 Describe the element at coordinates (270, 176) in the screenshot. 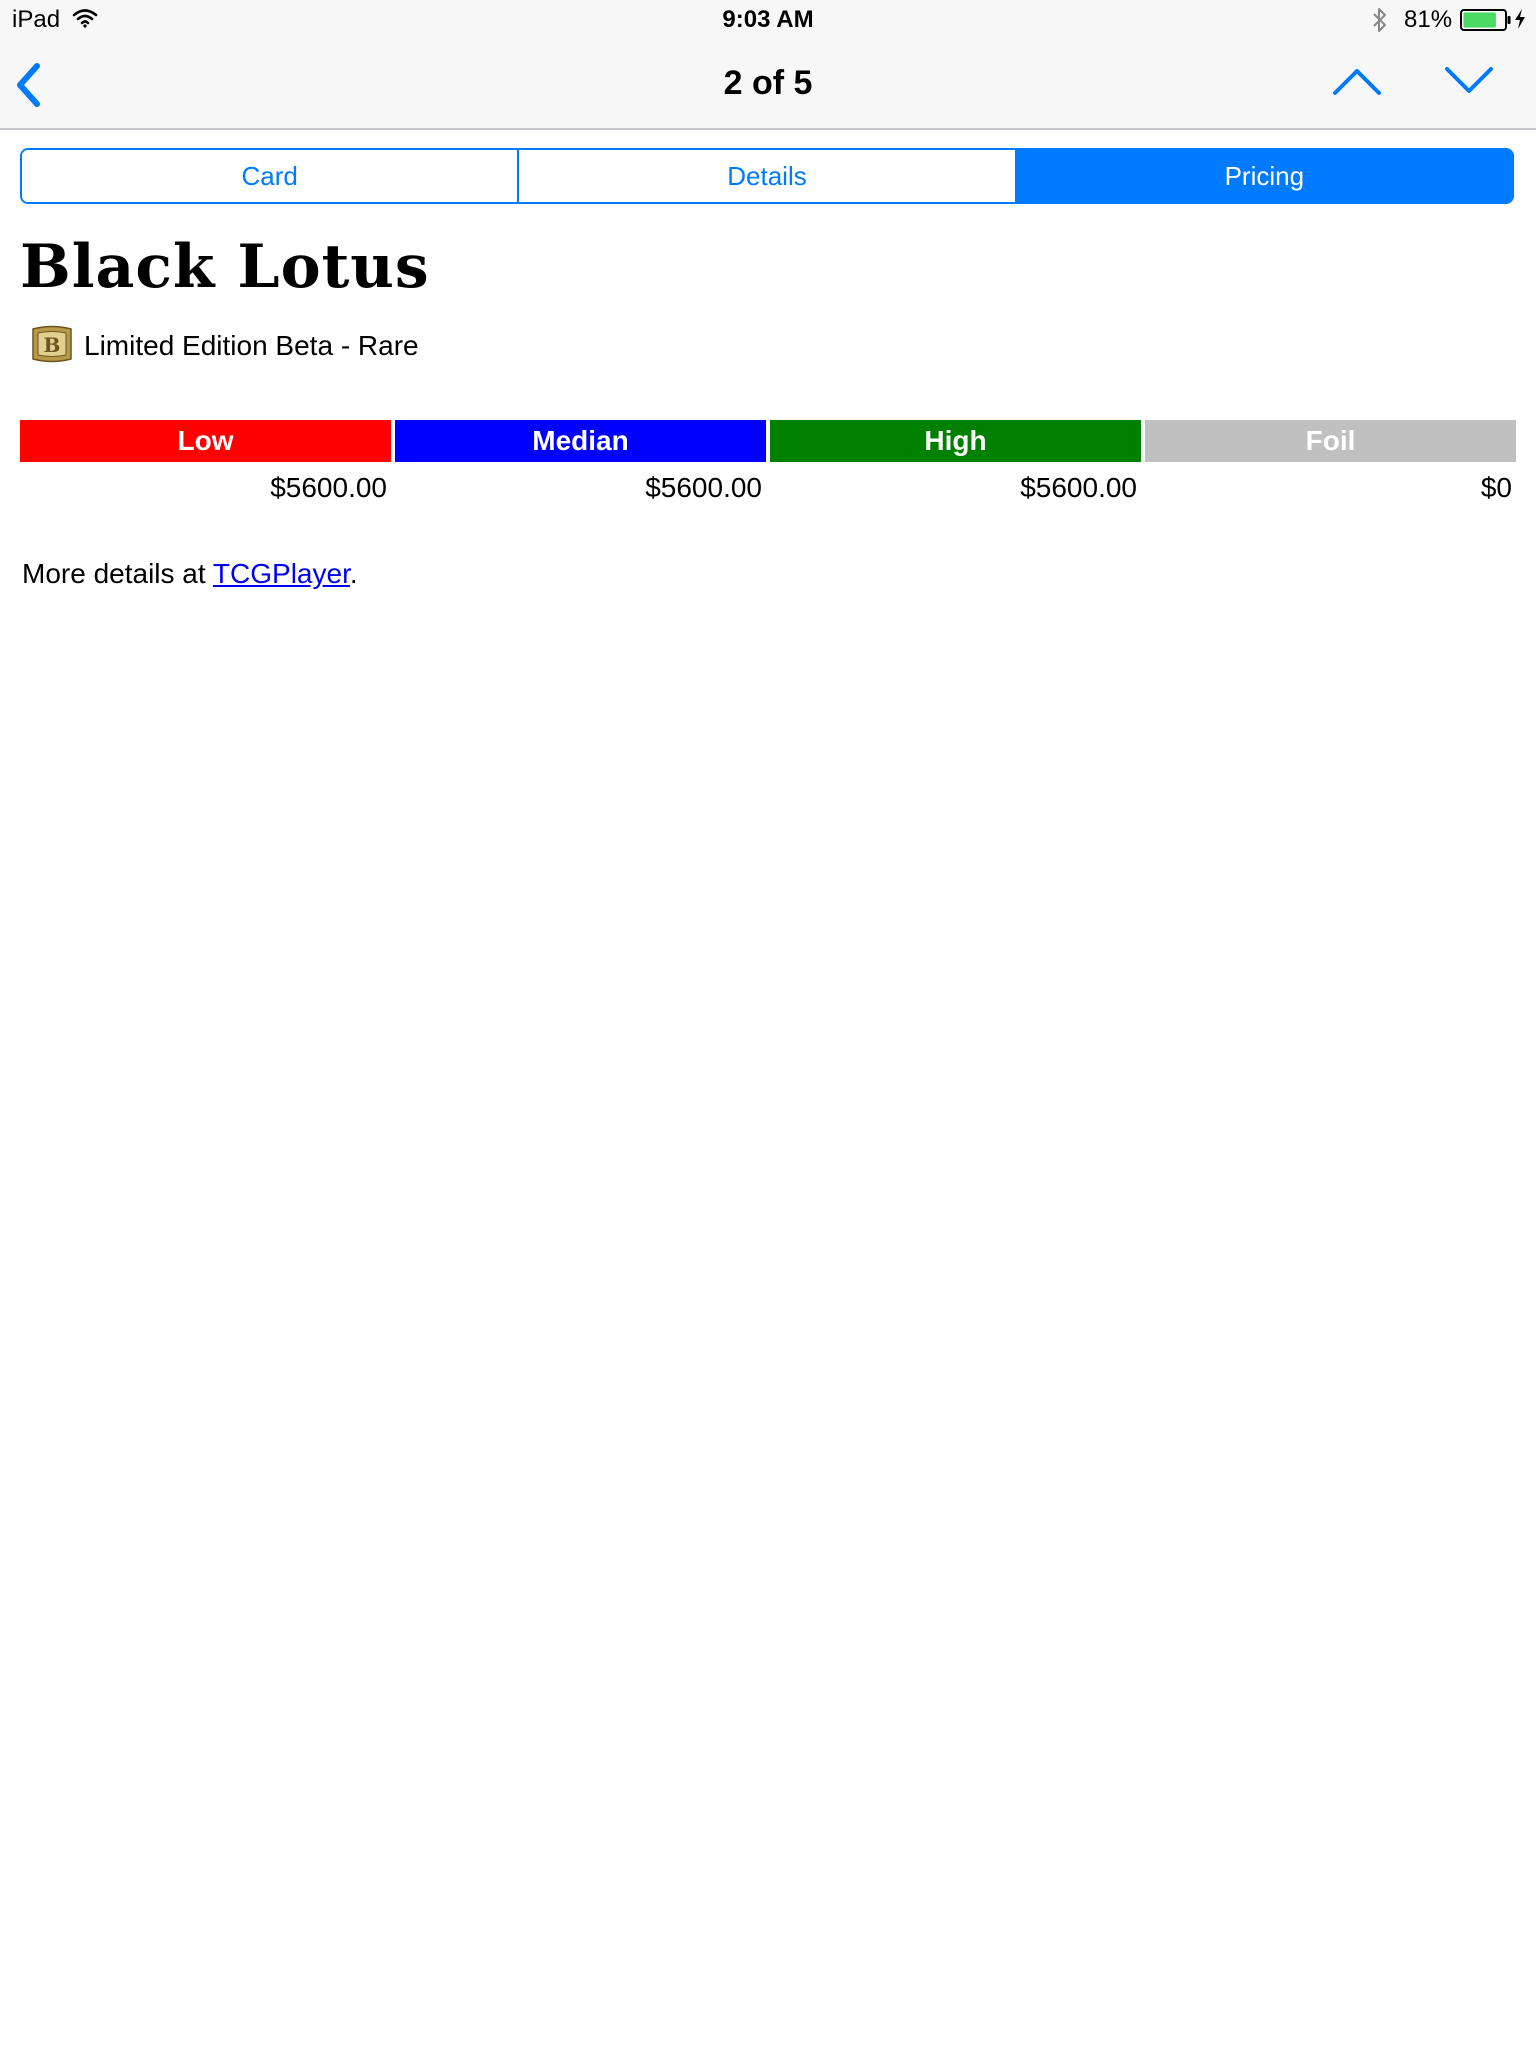

I see `tab-card: Card` at that location.